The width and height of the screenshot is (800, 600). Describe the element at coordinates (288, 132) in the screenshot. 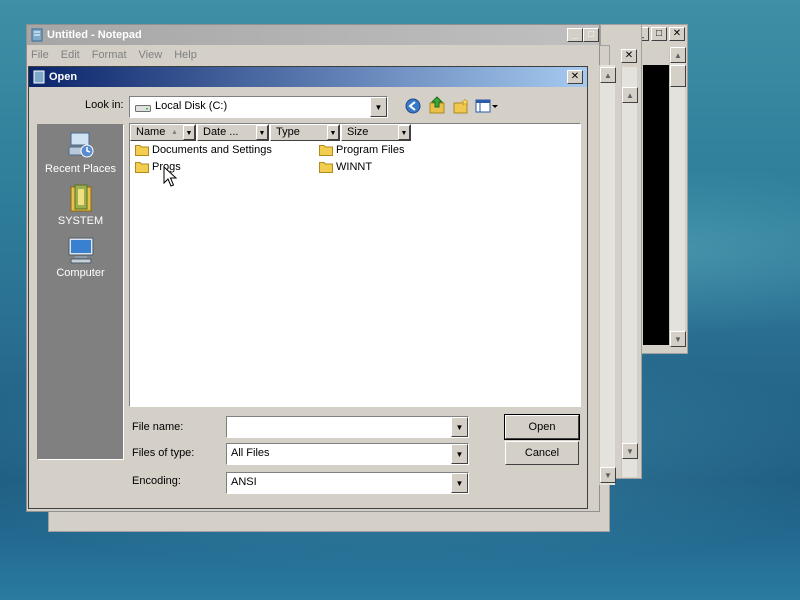

I see `column-label: Type` at that location.